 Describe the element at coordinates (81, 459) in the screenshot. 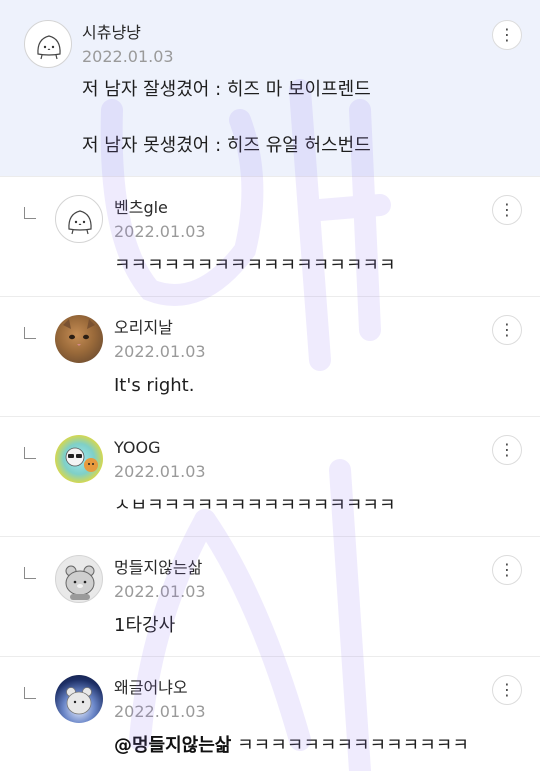

I see `character-avatar` at that location.